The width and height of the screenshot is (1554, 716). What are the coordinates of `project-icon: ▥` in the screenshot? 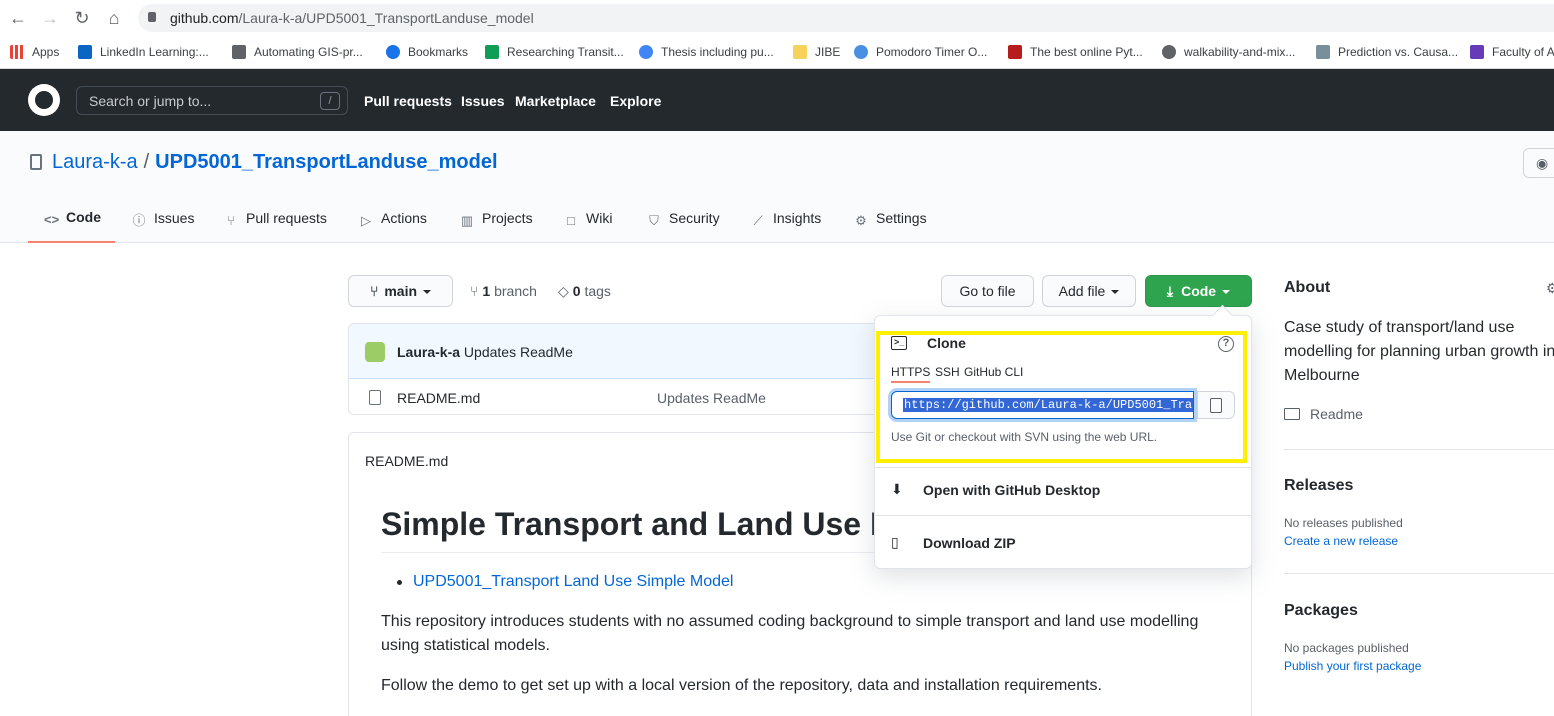 It's located at (467, 220).